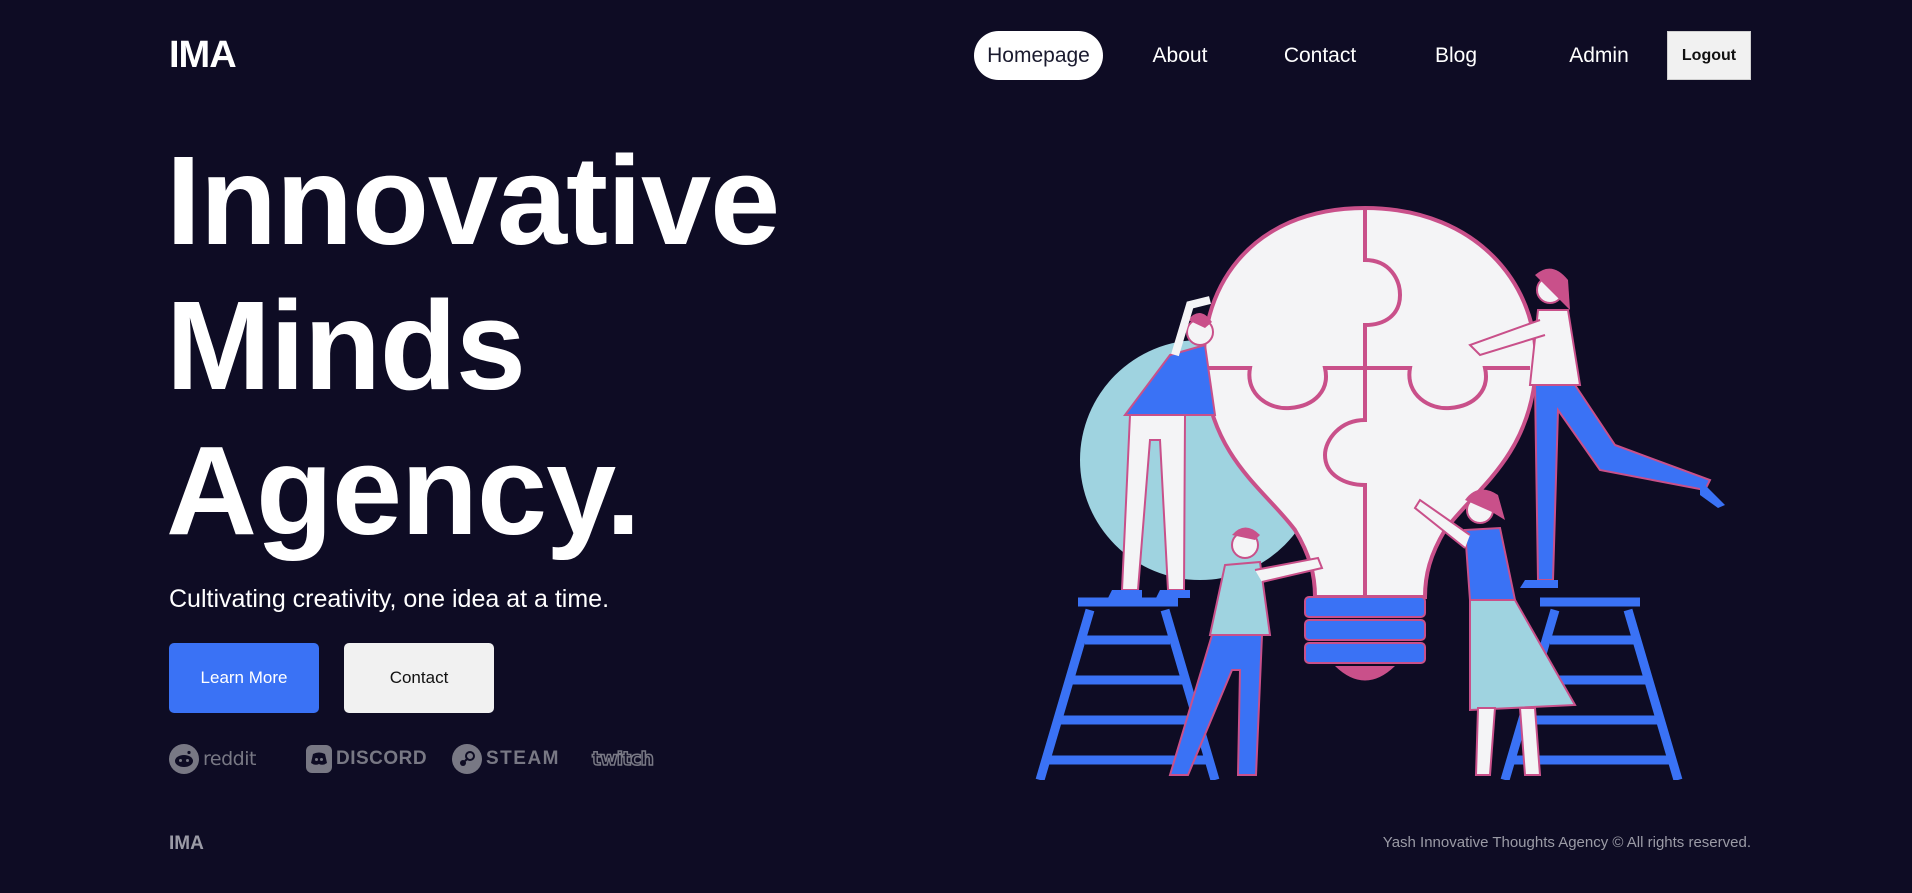 This screenshot has height=893, width=1912. Describe the element at coordinates (473, 200) in the screenshot. I see `hero-title-line-1: Innovative` at that location.